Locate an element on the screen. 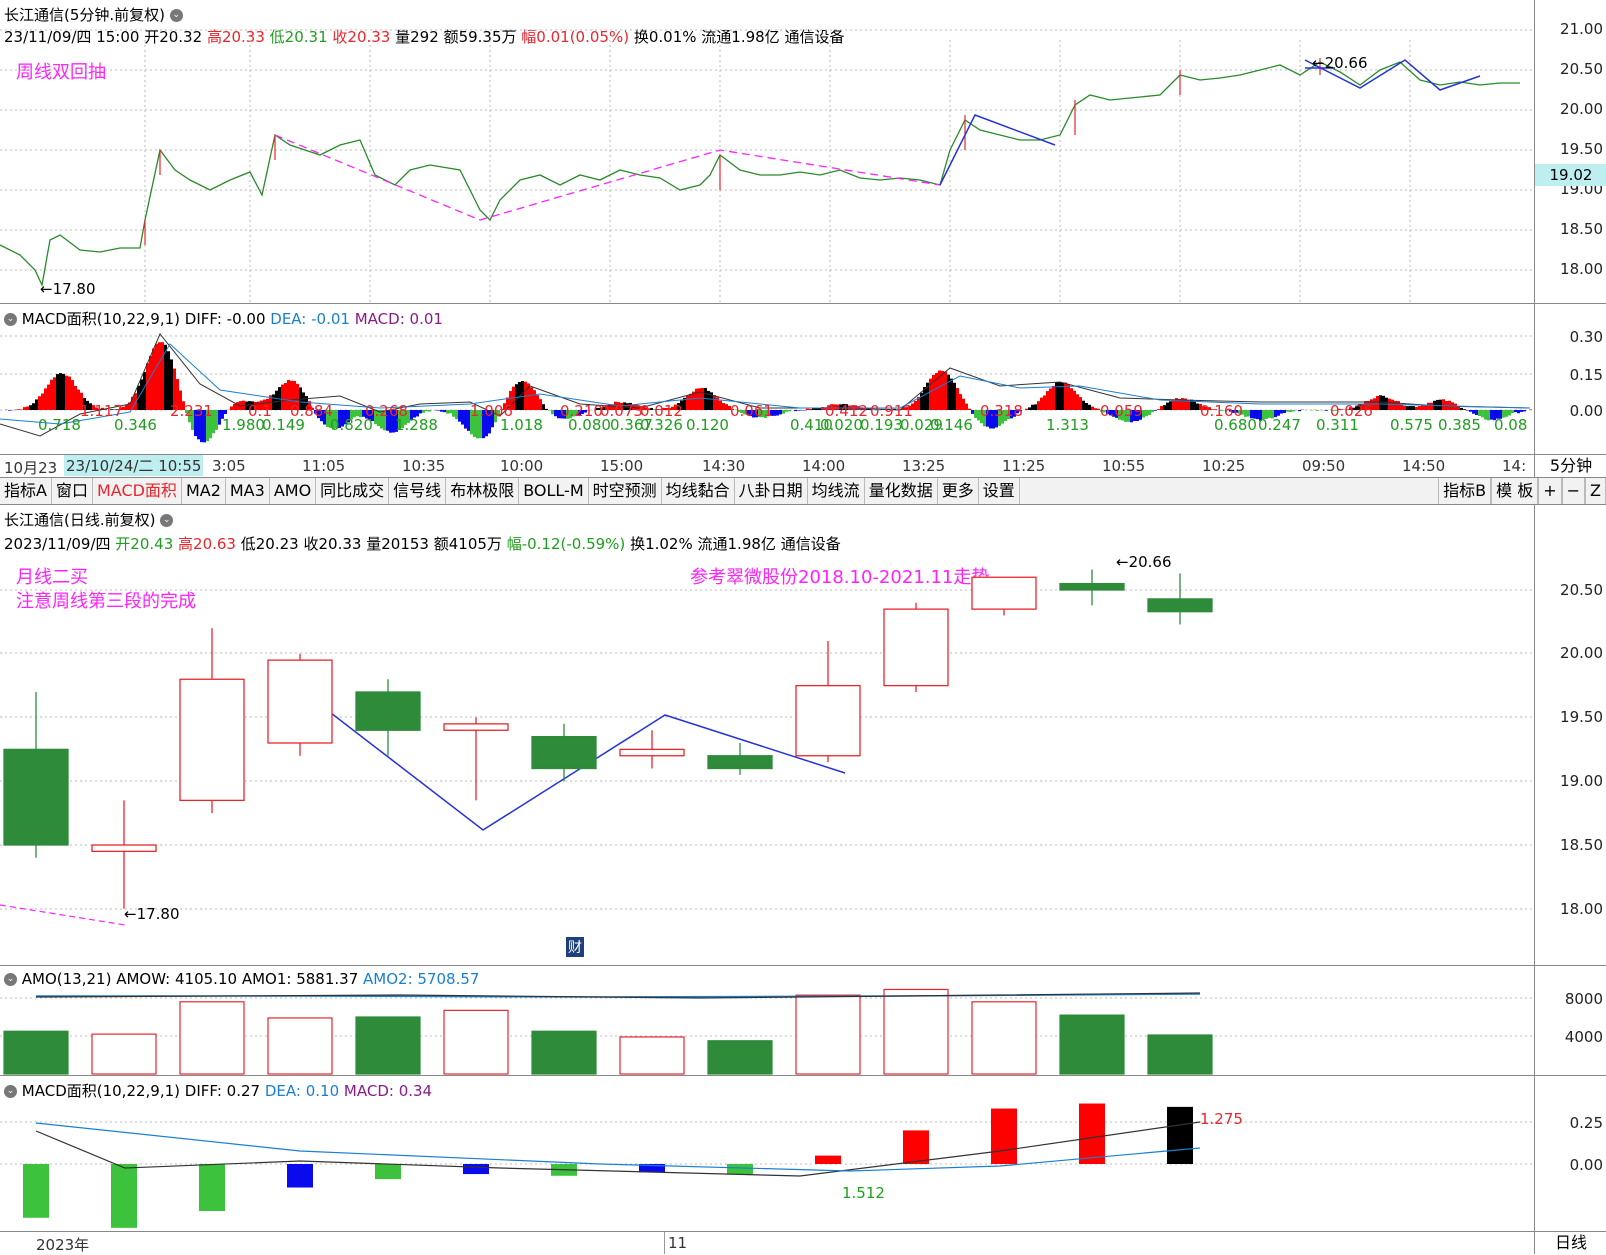 This screenshot has height=1255, width=1606. toolbar-item-5: AMO is located at coordinates (293, 491).